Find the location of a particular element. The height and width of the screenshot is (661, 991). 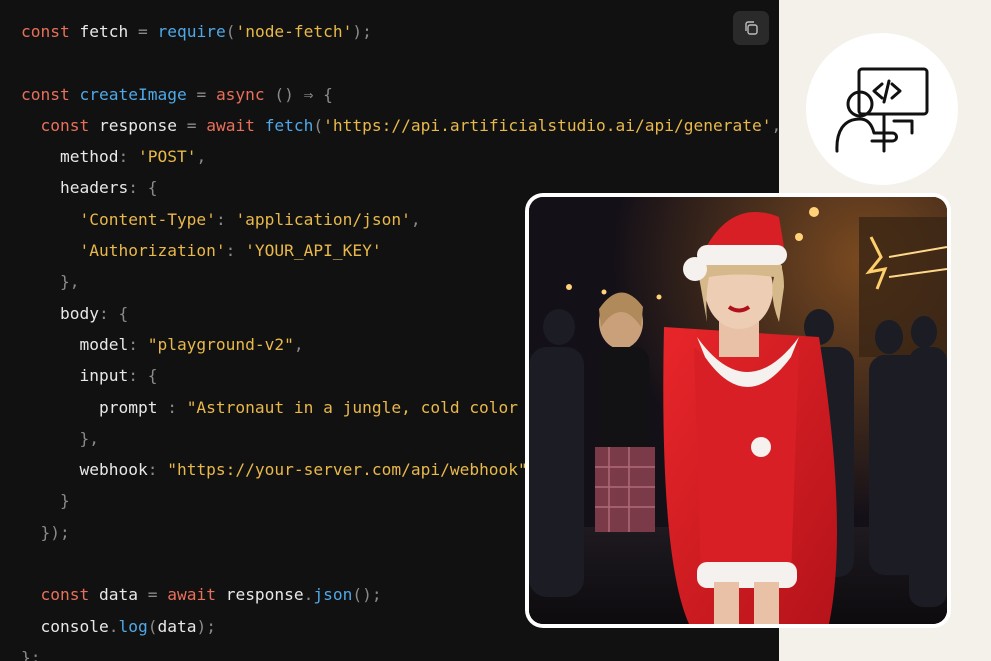

code-token: require is located at coordinates (191, 31).